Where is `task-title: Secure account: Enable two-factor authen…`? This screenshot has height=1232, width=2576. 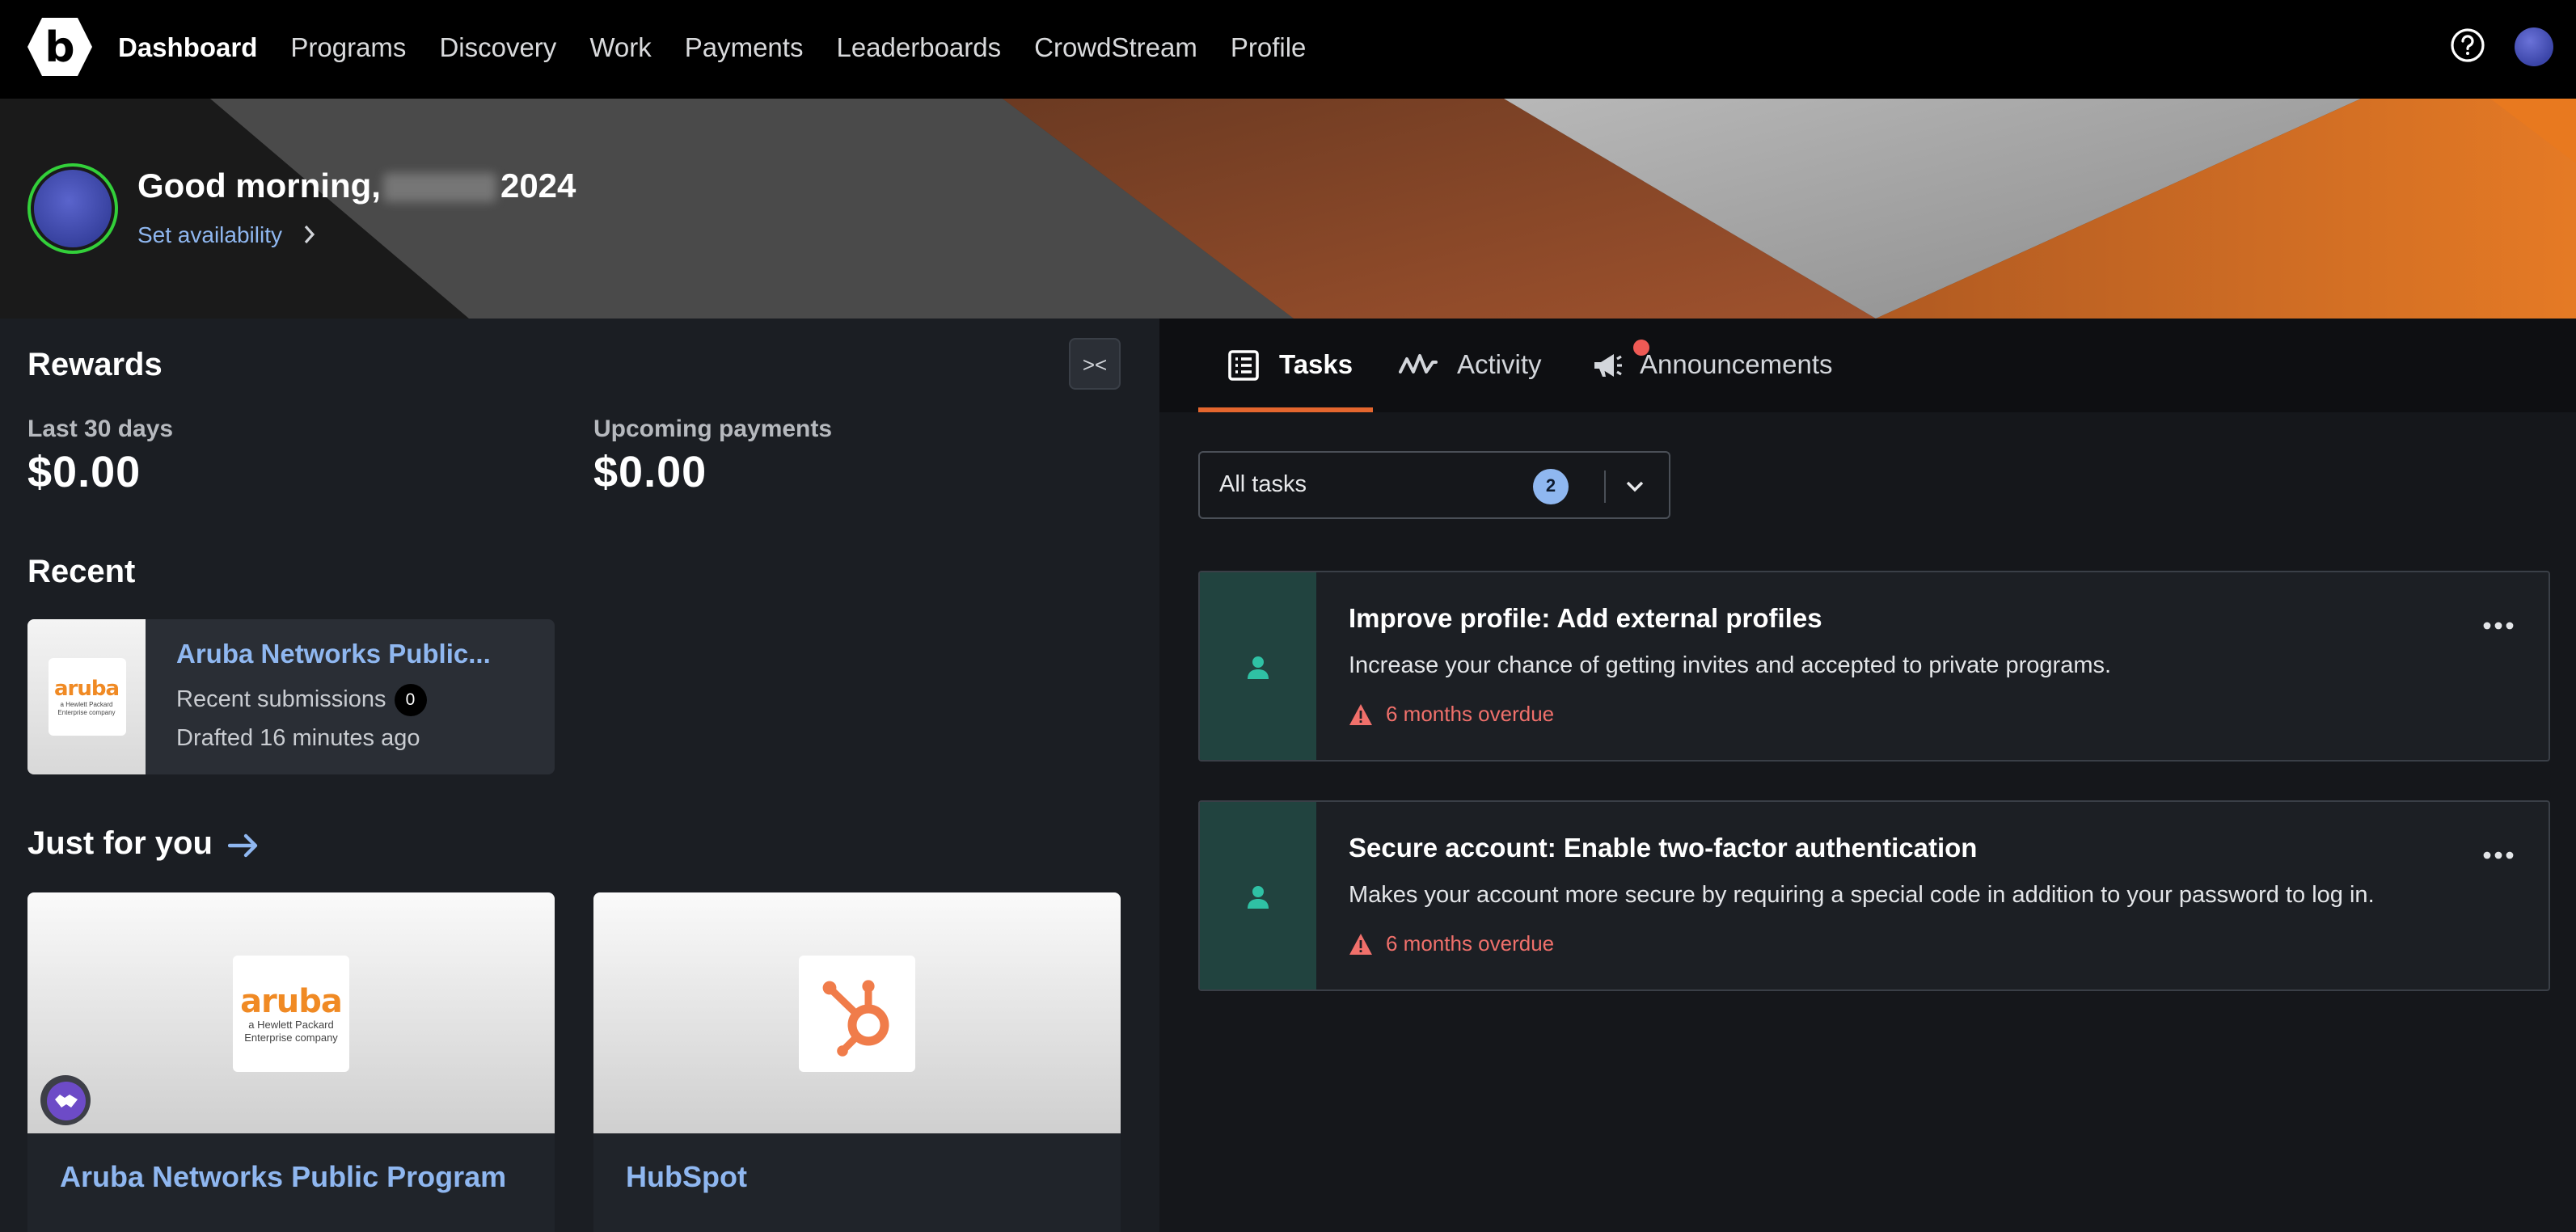
task-title: Secure account: Enable two-factor authen… is located at coordinates (1663, 849).